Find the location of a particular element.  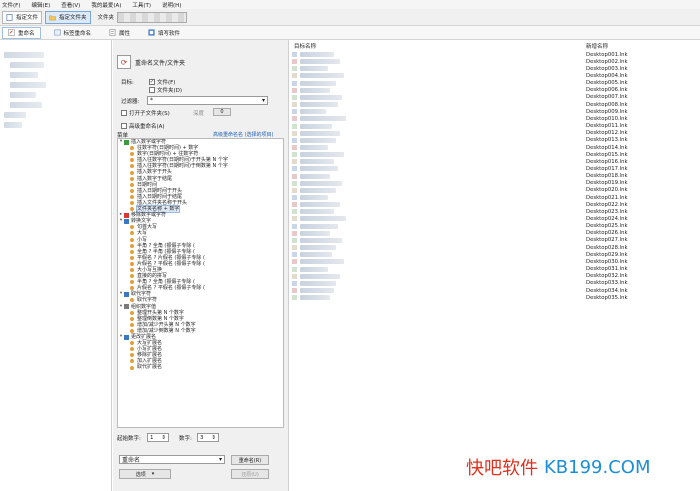

table-row: Desktop026.lnk is located at coordinates (495, 233).